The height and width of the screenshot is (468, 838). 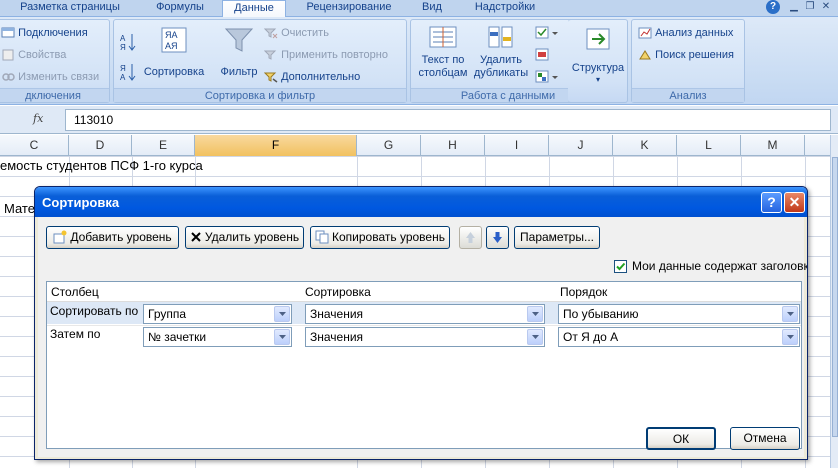 What do you see at coordinates (591, 337) in the screenshot?
I see `row-2-order-value: От Я до А` at bounding box center [591, 337].